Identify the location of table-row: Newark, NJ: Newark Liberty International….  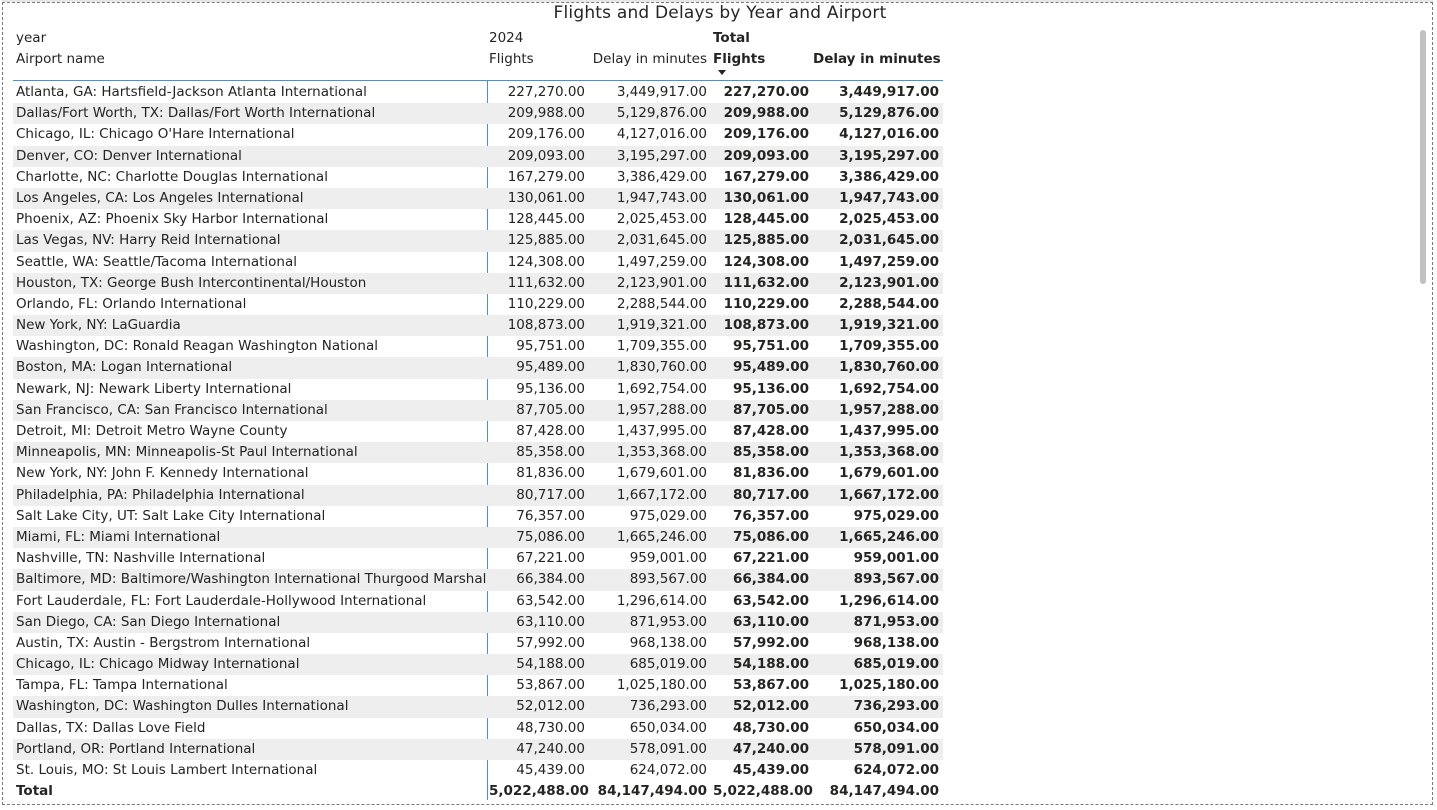
(478, 389).